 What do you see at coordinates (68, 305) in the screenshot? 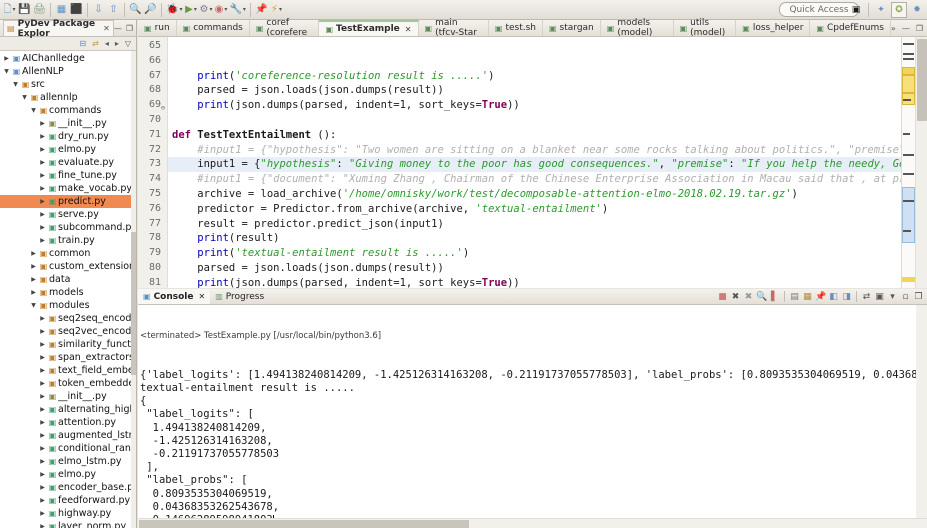
I see `tree-item: ▼ ▣ modules` at bounding box center [68, 305].